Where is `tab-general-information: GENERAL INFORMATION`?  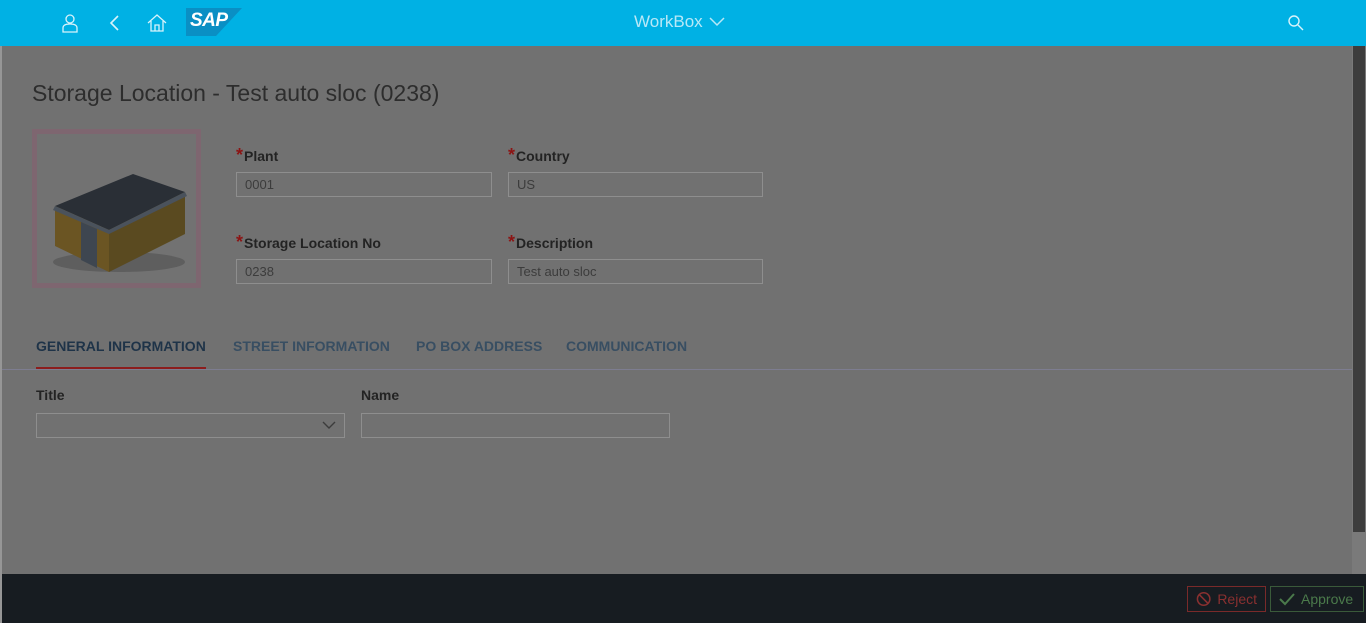 tab-general-information: GENERAL INFORMATION is located at coordinates (121, 353).